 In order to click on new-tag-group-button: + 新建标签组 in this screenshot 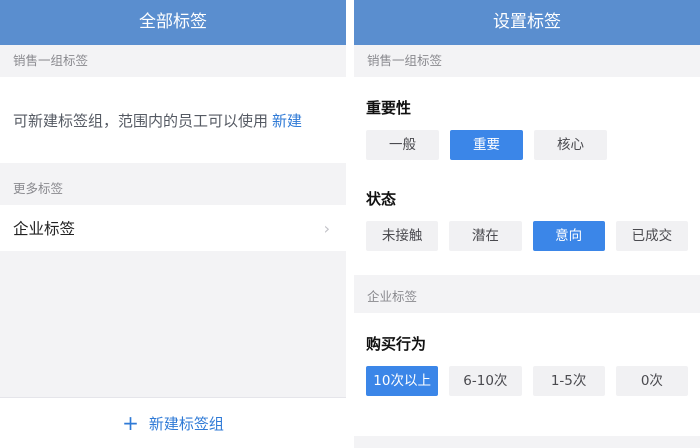, I will do `click(173, 422)`.